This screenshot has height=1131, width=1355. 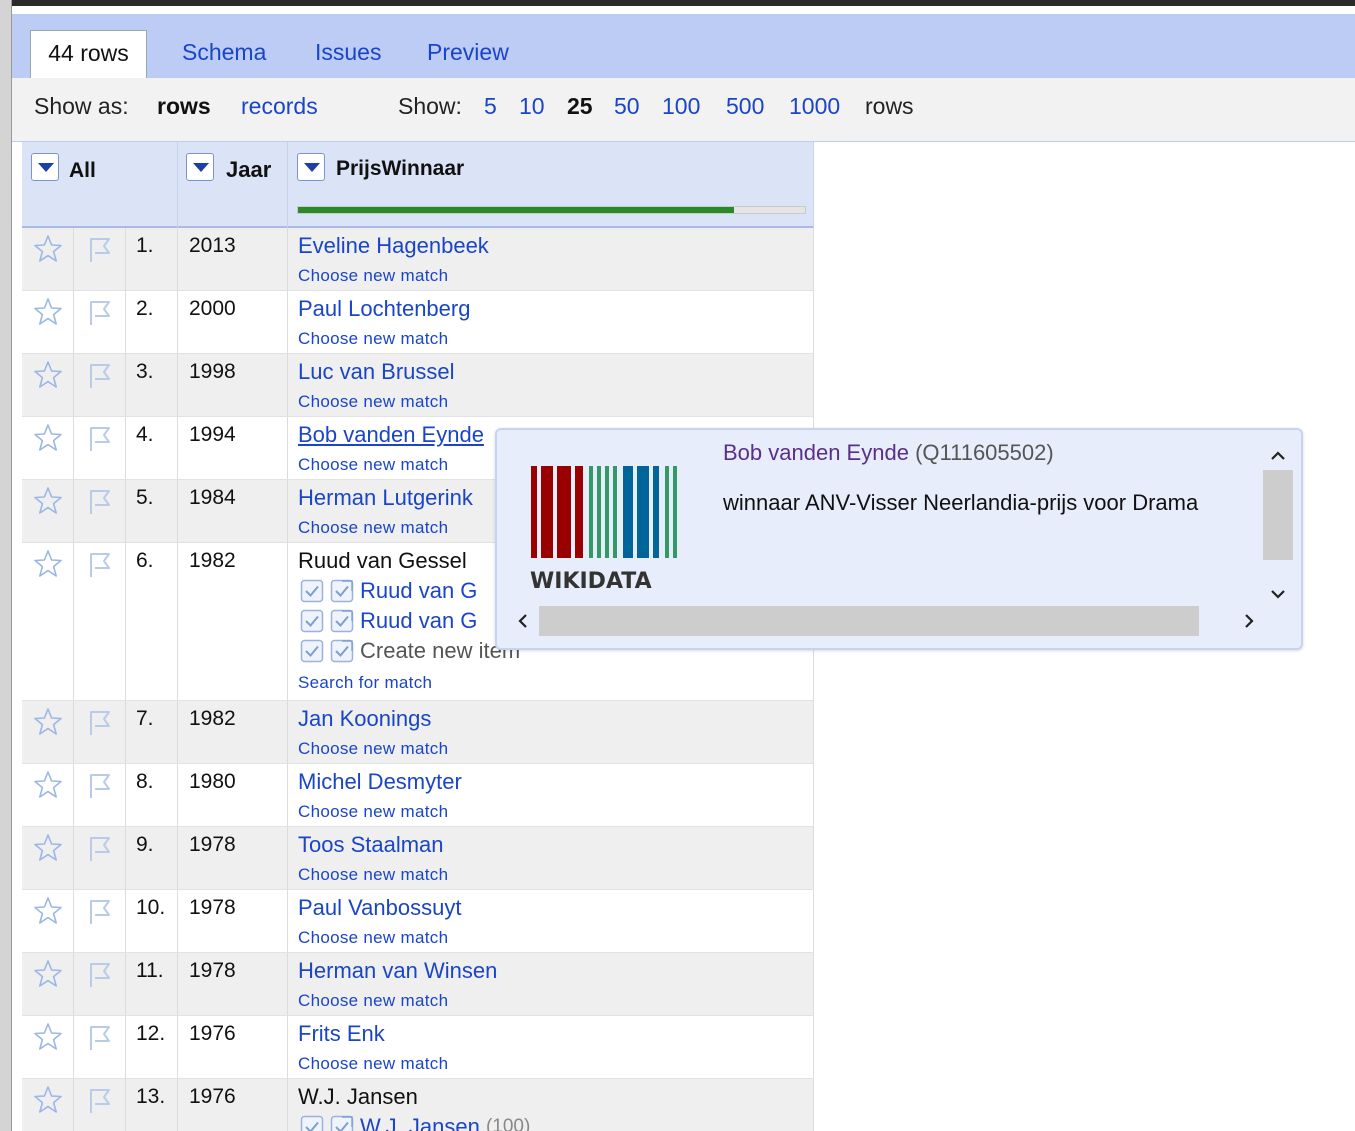 What do you see at coordinates (1278, 456) in the screenshot?
I see `scroll-up-icon` at bounding box center [1278, 456].